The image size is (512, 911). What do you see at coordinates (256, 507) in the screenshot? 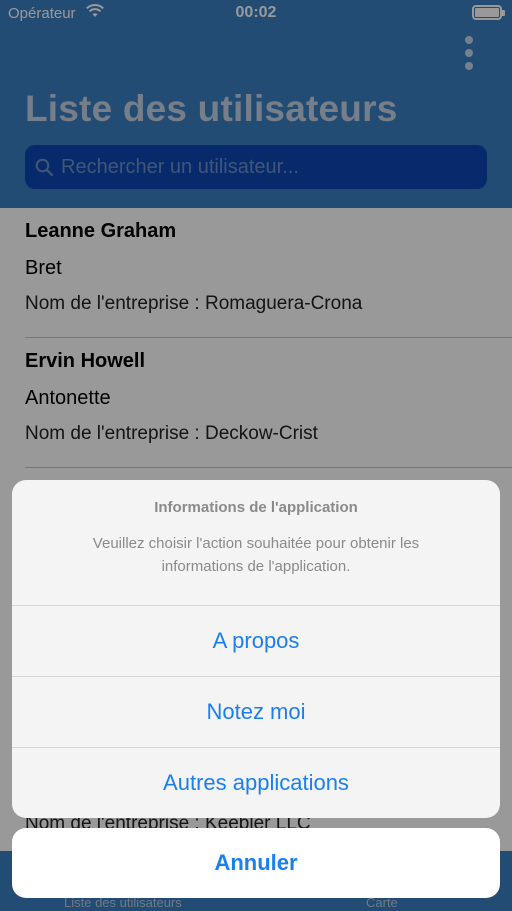
I see `action-sheet-title: Informations de l'application` at bounding box center [256, 507].